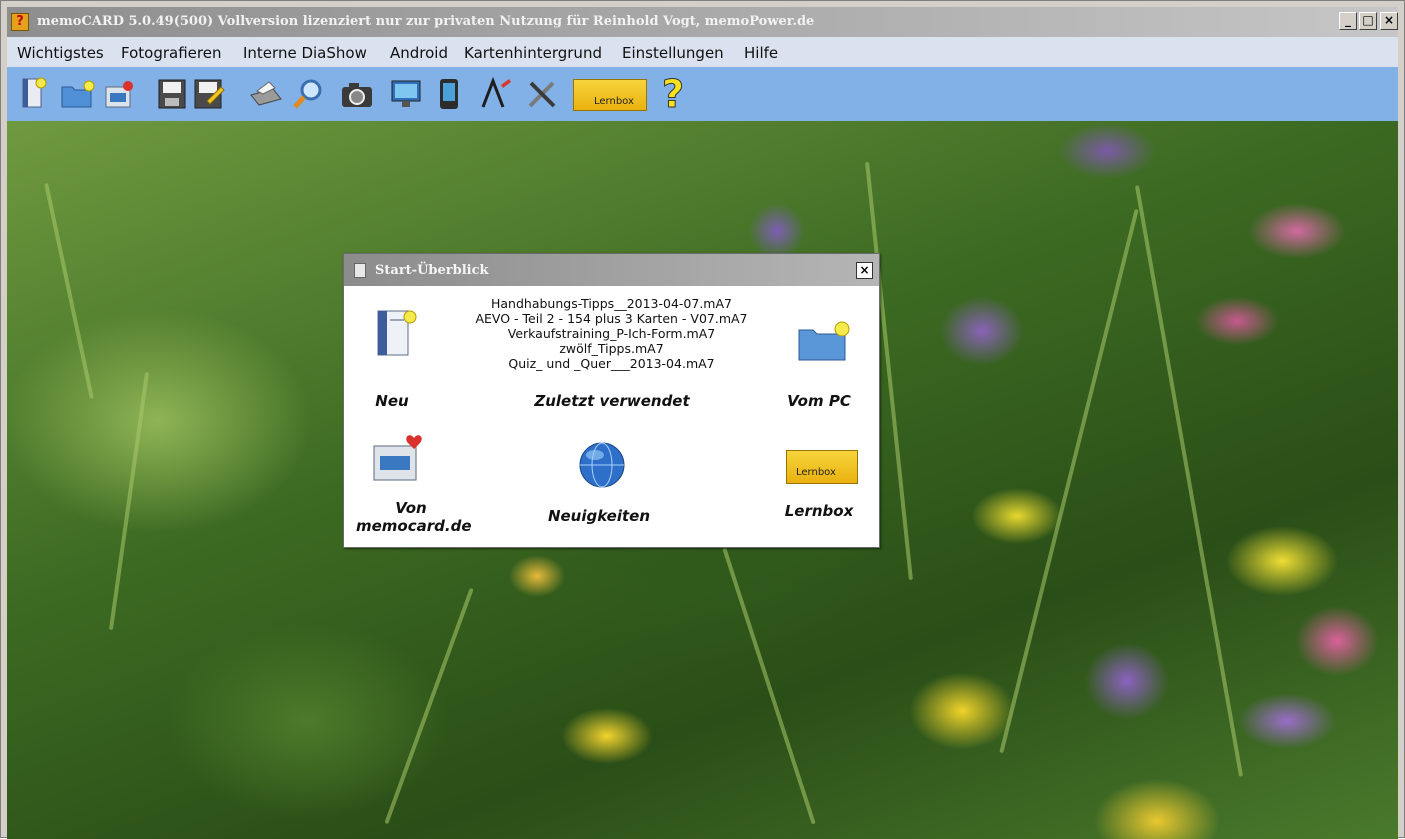 The height and width of the screenshot is (839, 1405). Describe the element at coordinates (677, 94) in the screenshot. I see `help-icon: ?` at that location.